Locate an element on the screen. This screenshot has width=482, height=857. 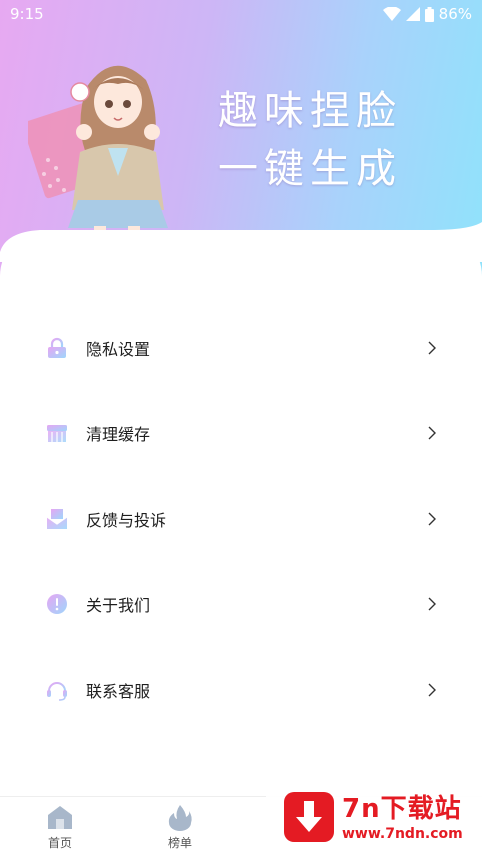
menu-item-about: 关于我们 is located at coordinates (241, 605).